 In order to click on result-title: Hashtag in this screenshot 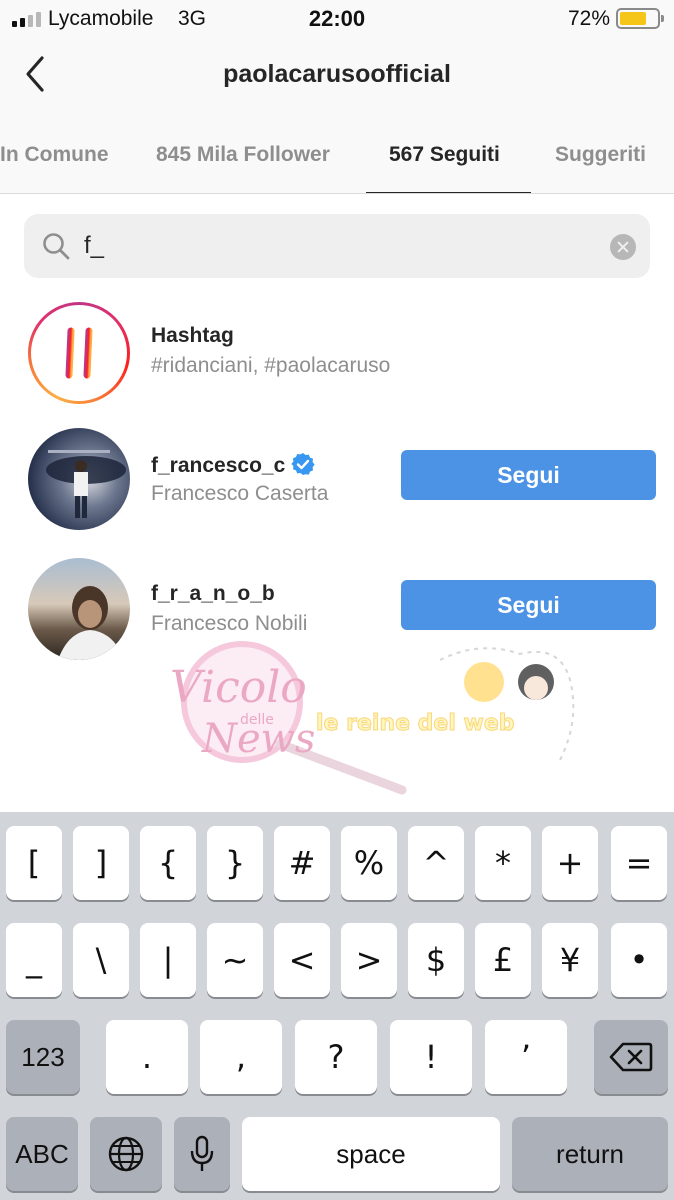, I will do `click(192, 335)`.